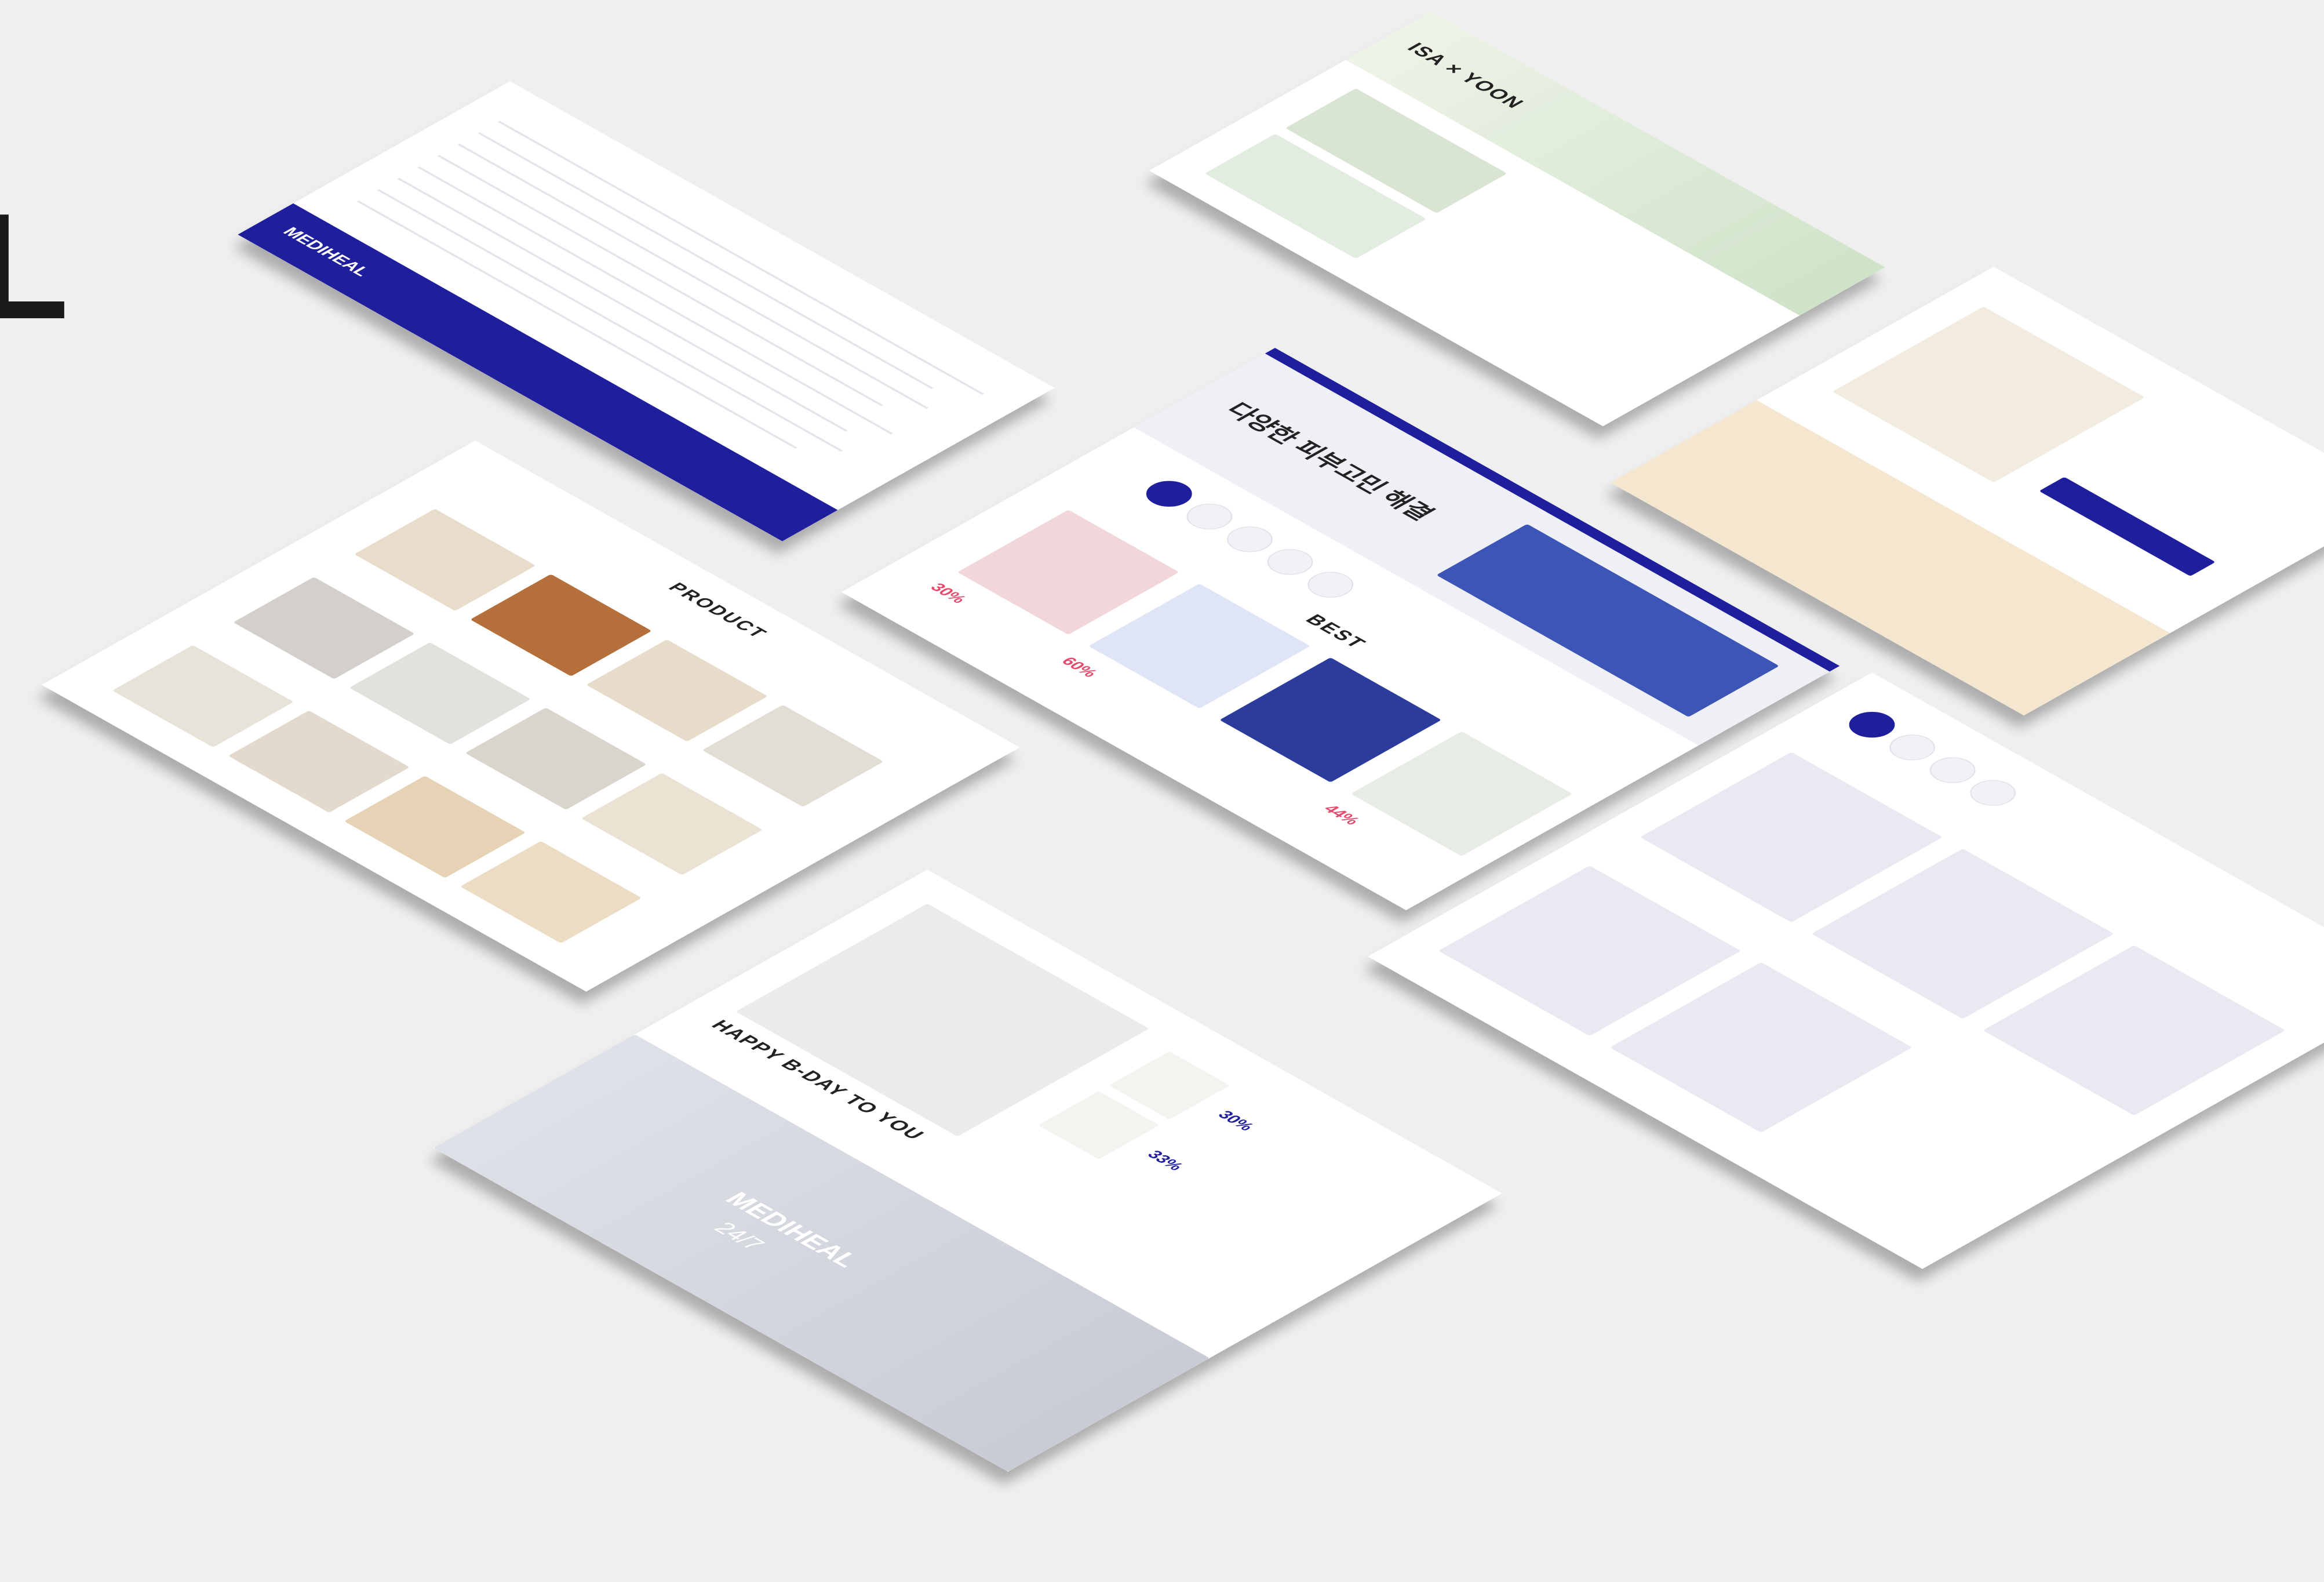  I want to click on product-photo, so click(1989, 395).